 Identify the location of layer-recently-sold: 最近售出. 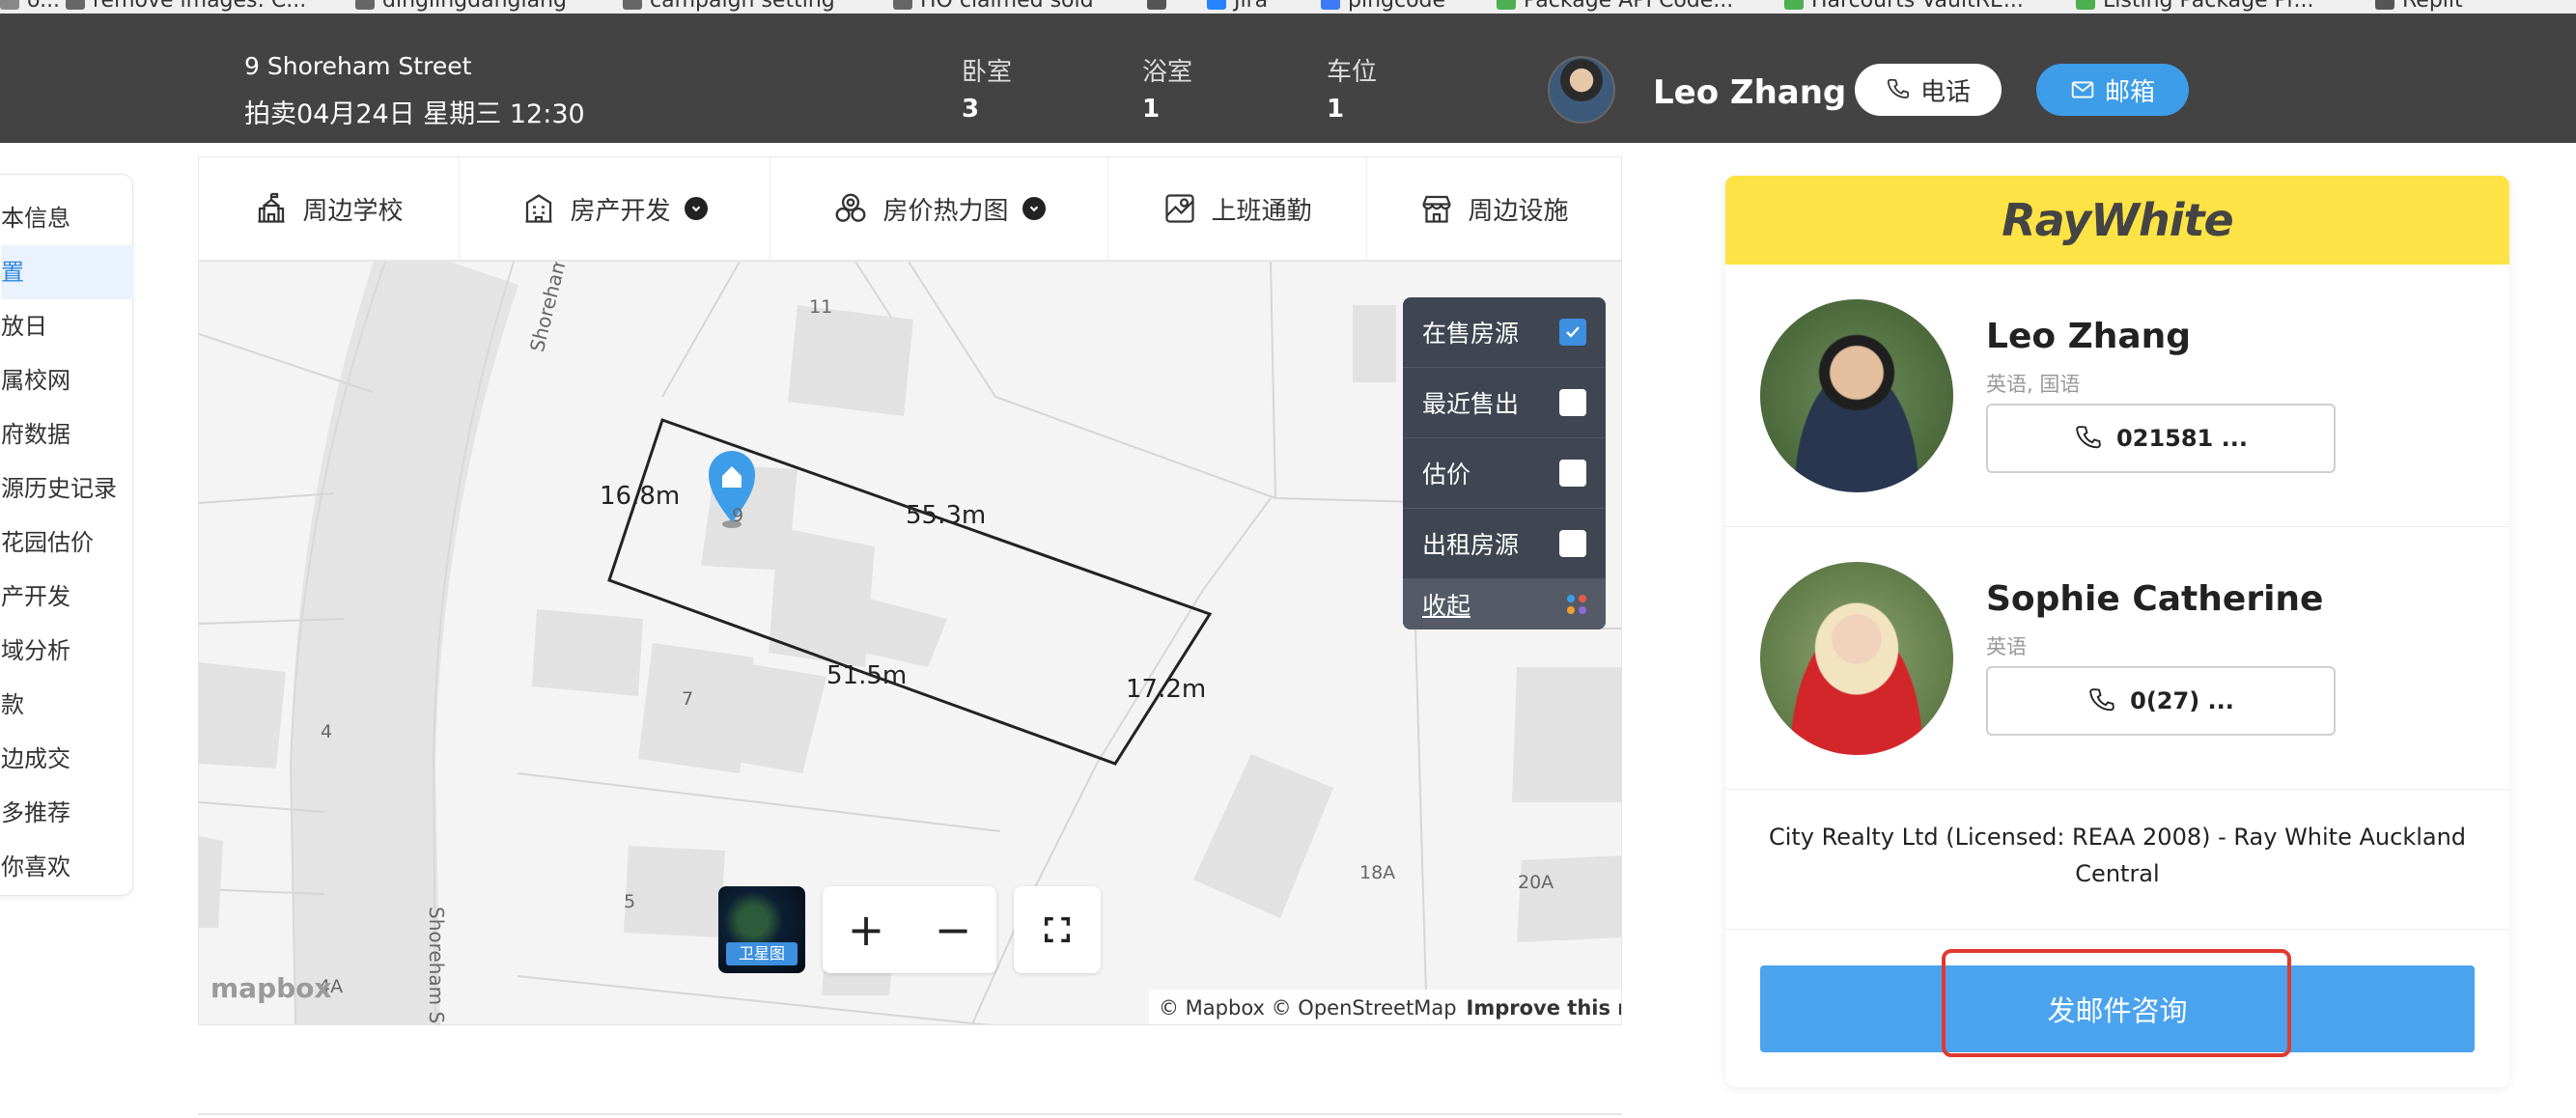
(1504, 403).